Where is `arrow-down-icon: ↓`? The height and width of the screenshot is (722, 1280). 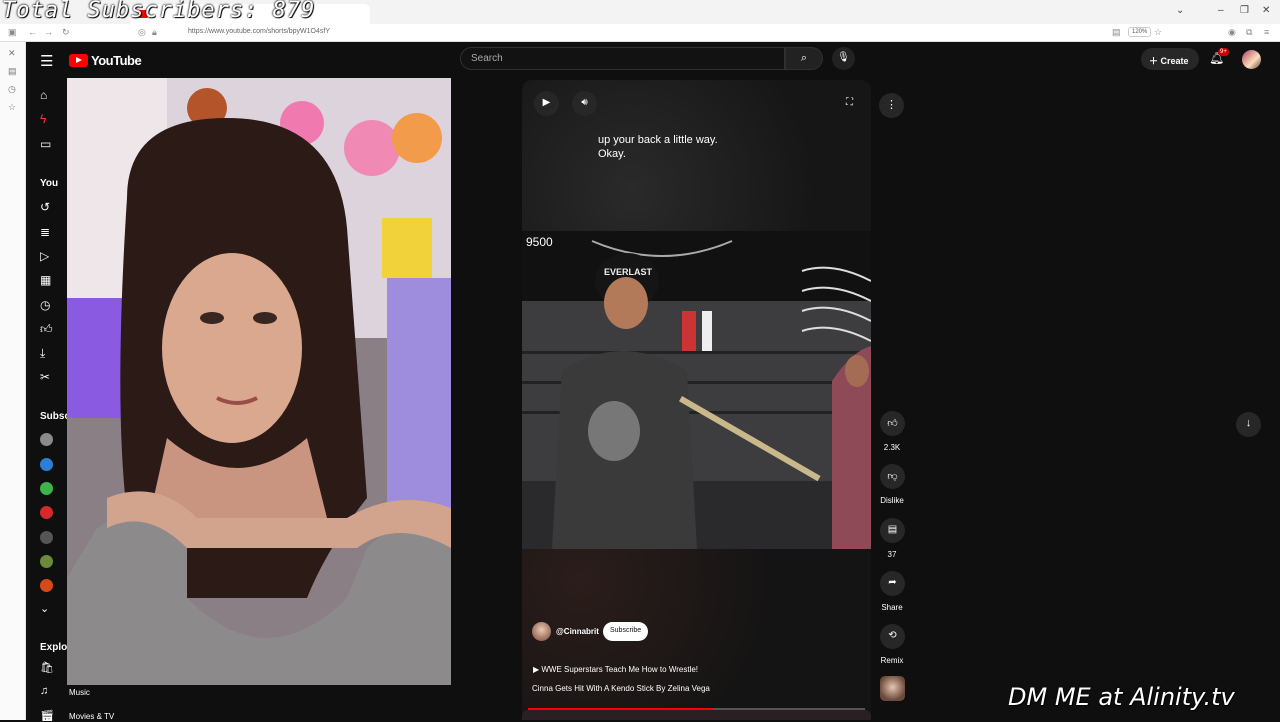 arrow-down-icon: ↓ is located at coordinates (1248, 423).